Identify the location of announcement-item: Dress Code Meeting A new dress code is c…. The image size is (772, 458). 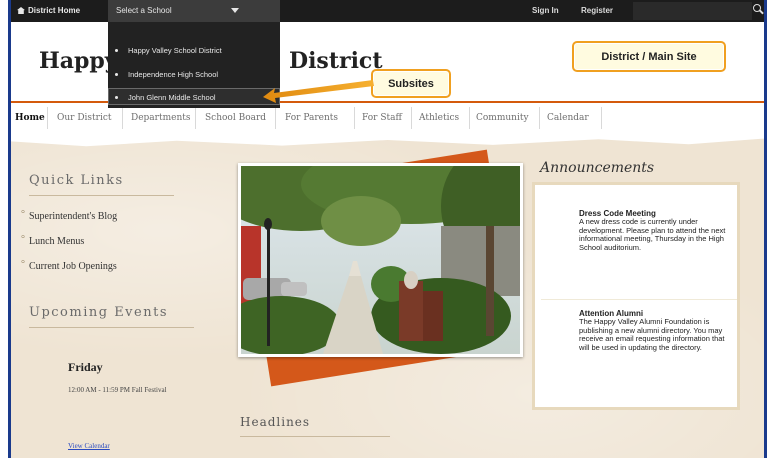
(654, 231).